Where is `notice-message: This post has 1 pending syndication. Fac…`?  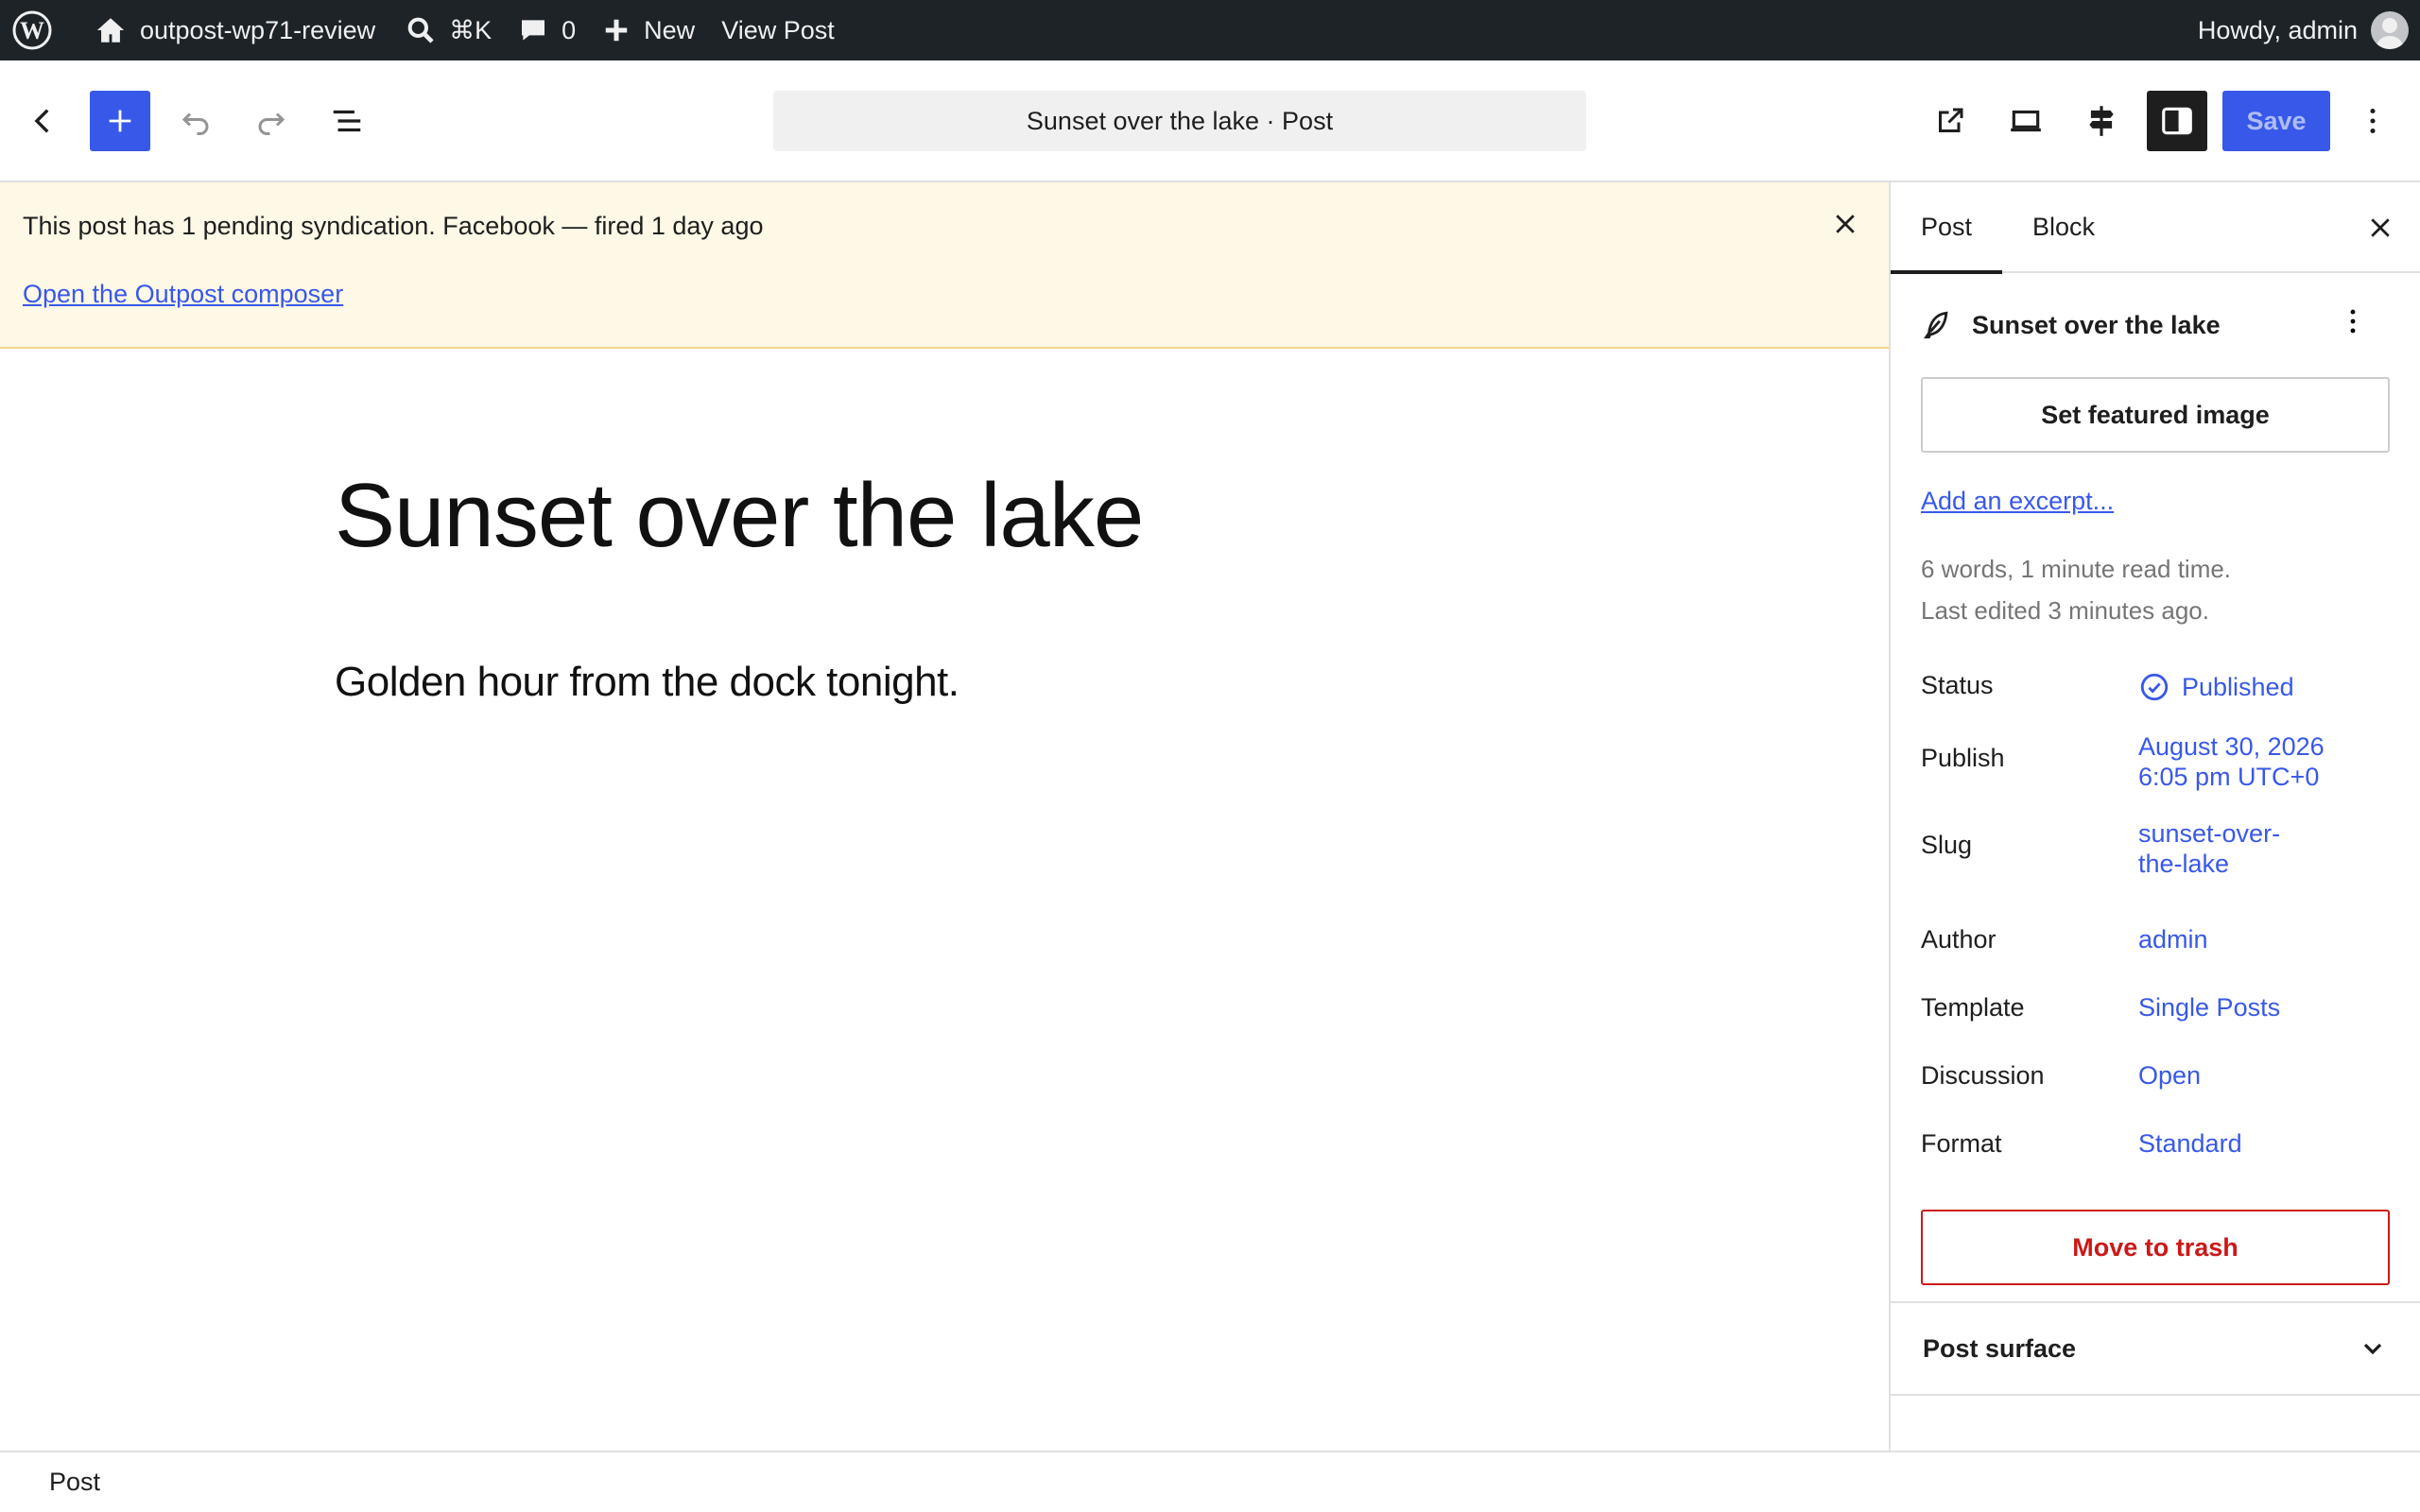
notice-message: This post has 1 pending syndication. Fac… is located at coordinates (393, 226).